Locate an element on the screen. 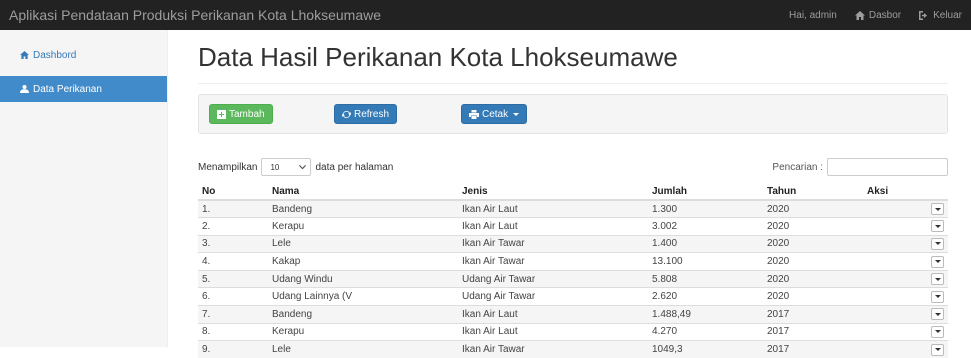  table-row: 8. Kerapu Ikan Air Laut 4.270 2017 is located at coordinates (573, 331).